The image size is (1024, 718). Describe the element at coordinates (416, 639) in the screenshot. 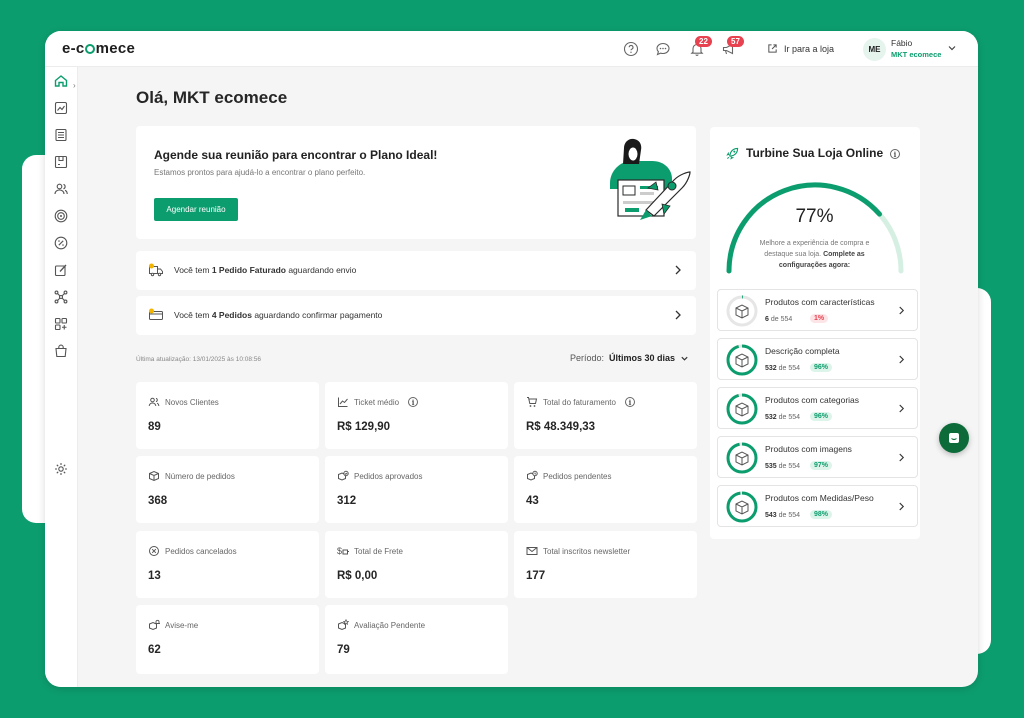

I see `metric-card-pending-reviews: Avaliação Pendente 79` at that location.